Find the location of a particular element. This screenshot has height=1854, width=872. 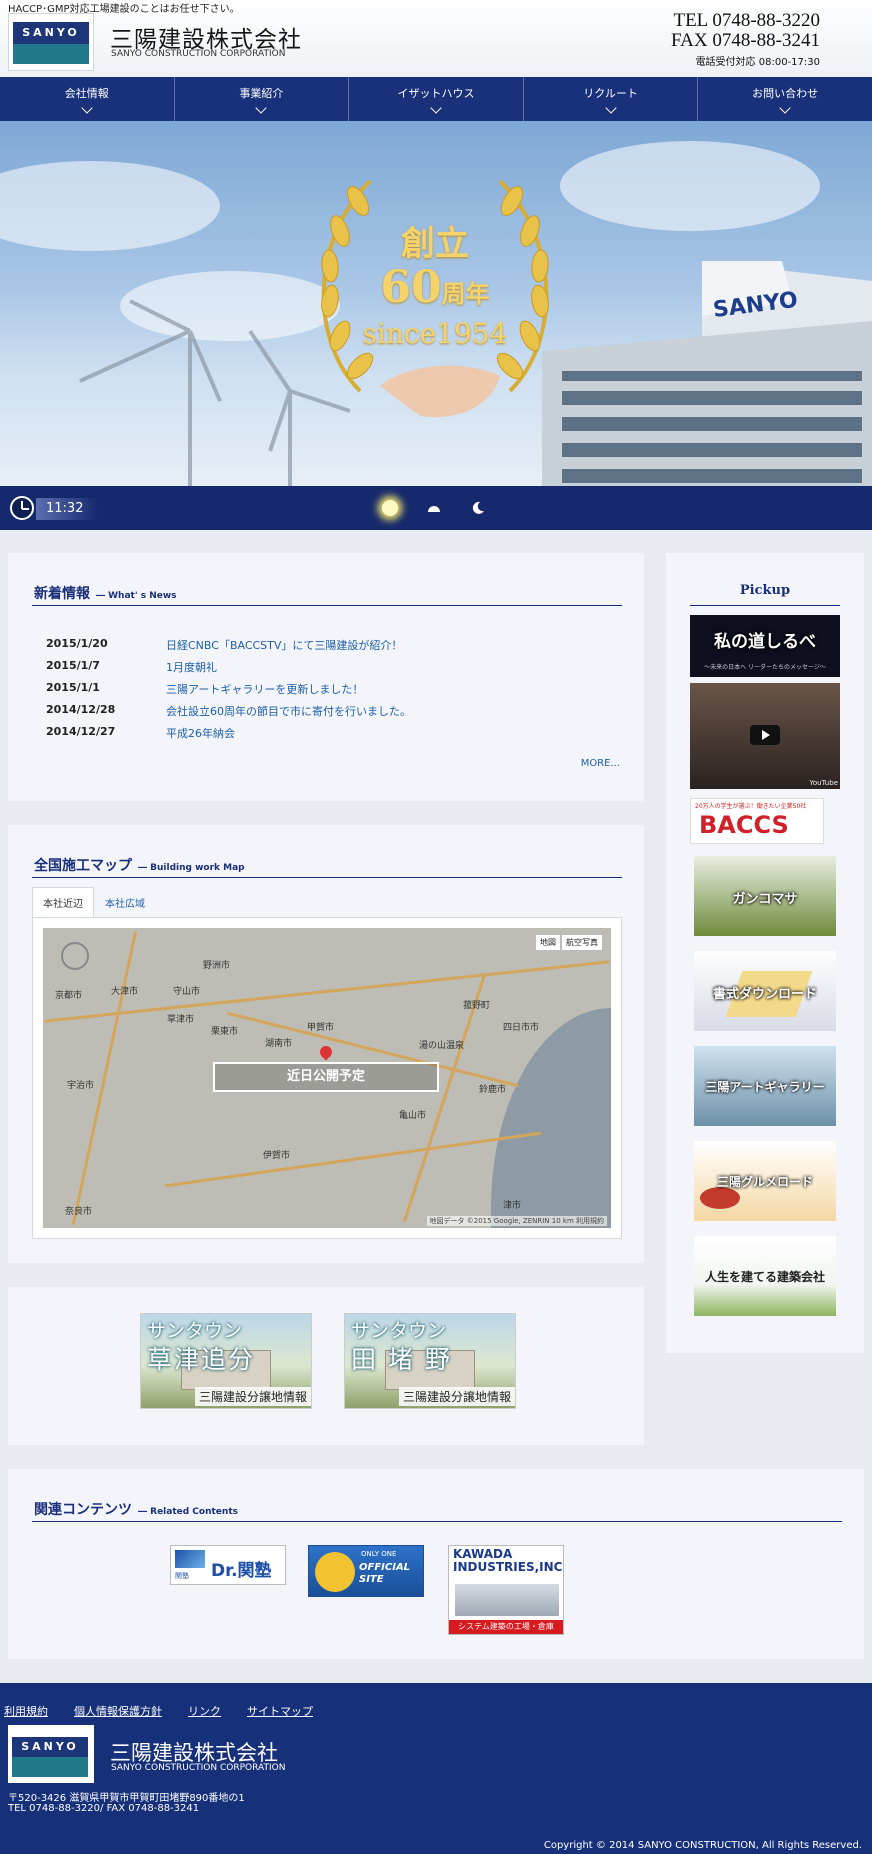

related-label: OFFICIAL SITE is located at coordinates (385, 1573).